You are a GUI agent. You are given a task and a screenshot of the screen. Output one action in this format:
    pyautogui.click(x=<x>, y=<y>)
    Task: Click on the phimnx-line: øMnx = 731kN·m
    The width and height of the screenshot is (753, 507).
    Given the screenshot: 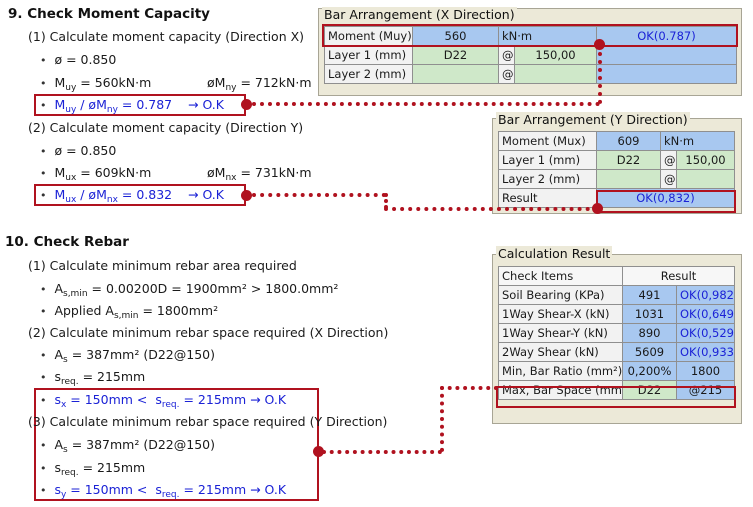 What is the action you would take?
    pyautogui.click(x=259, y=174)
    